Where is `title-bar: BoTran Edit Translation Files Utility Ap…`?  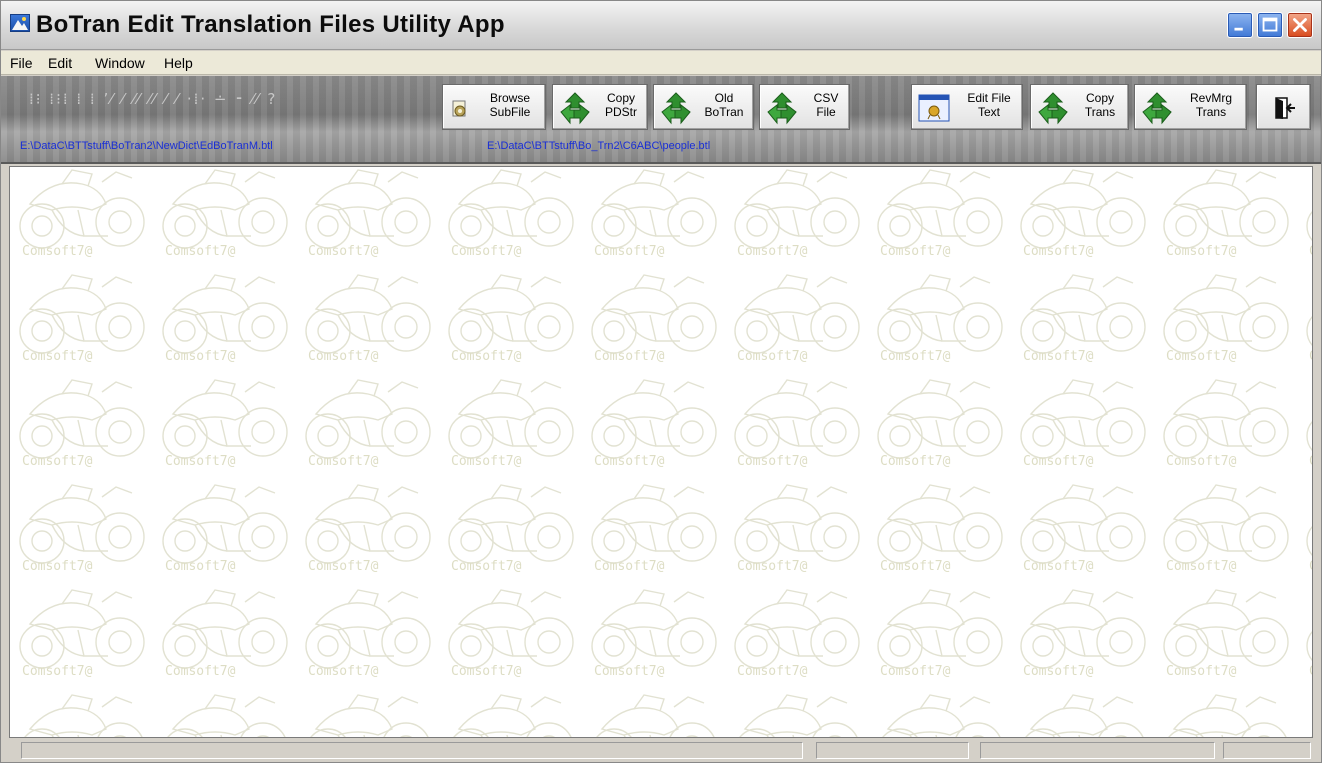
title-bar: BoTran Edit Translation Files Utility Ap… is located at coordinates (661, 25).